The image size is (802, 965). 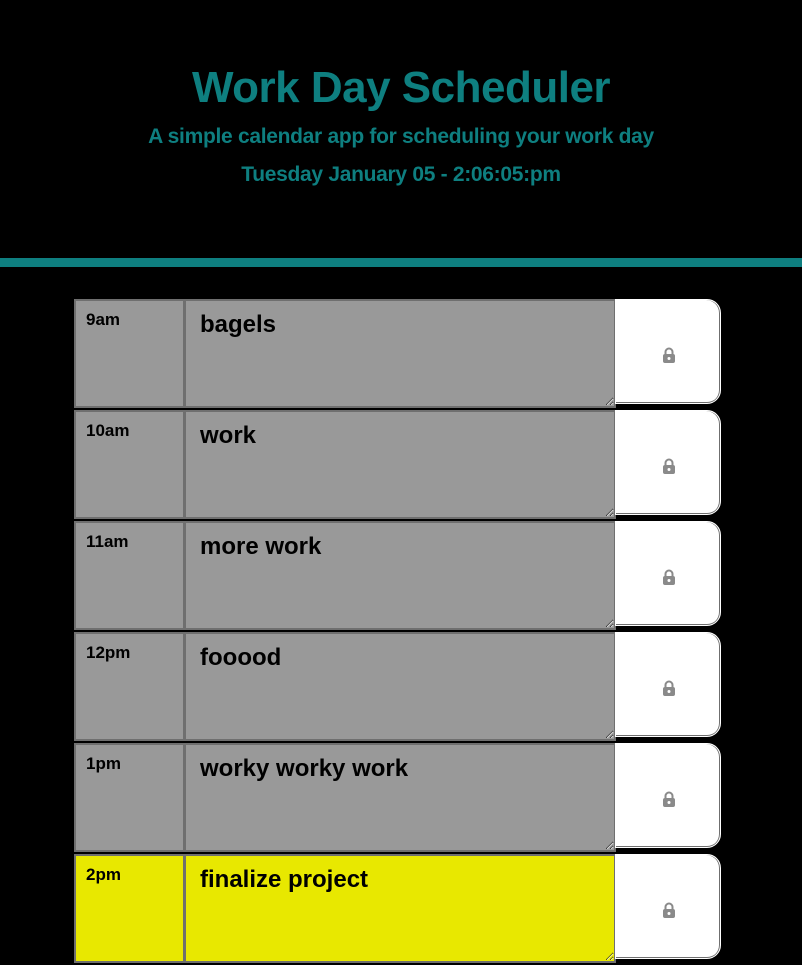 What do you see at coordinates (103, 319) in the screenshot?
I see `hour-label: 9am` at bounding box center [103, 319].